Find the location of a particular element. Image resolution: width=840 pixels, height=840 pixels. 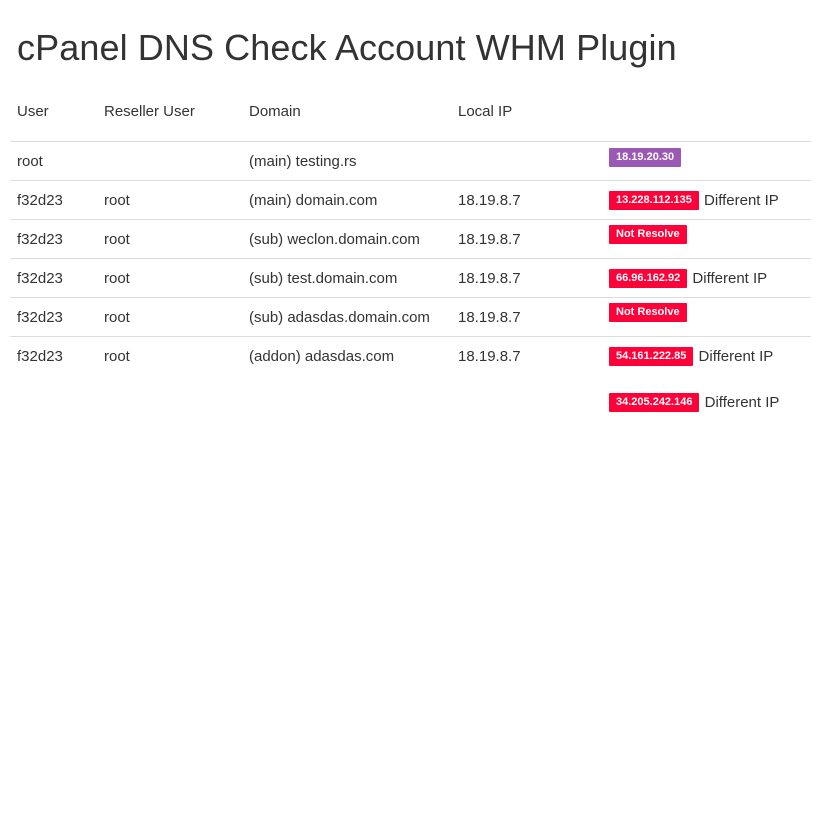

cell-local-ip is located at coordinates (526, 161).